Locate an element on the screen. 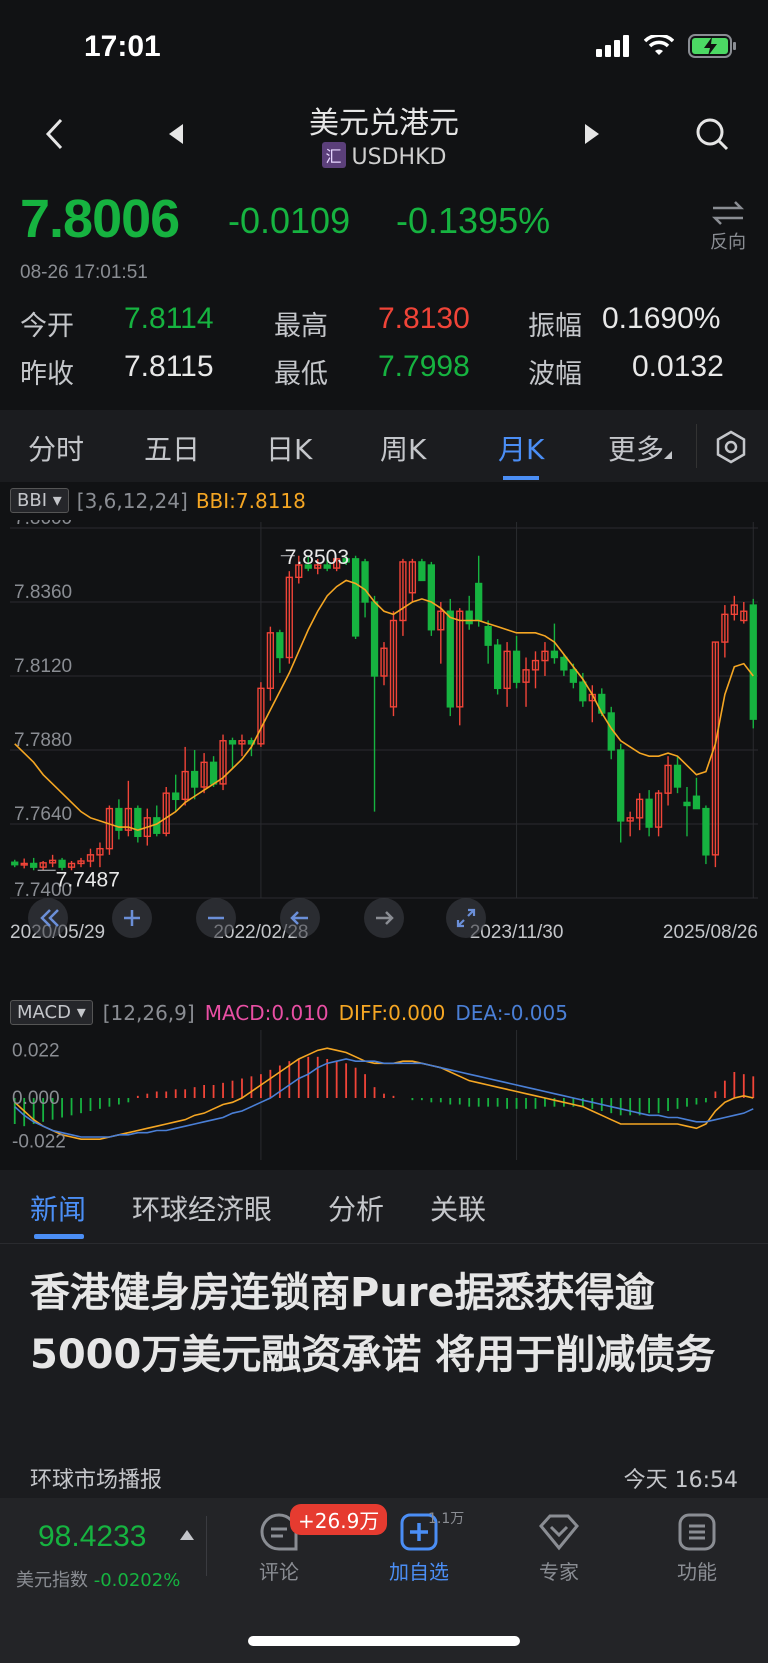 This screenshot has height=1663, width=768. tab-daily-k: 日K is located at coordinates (289, 448).